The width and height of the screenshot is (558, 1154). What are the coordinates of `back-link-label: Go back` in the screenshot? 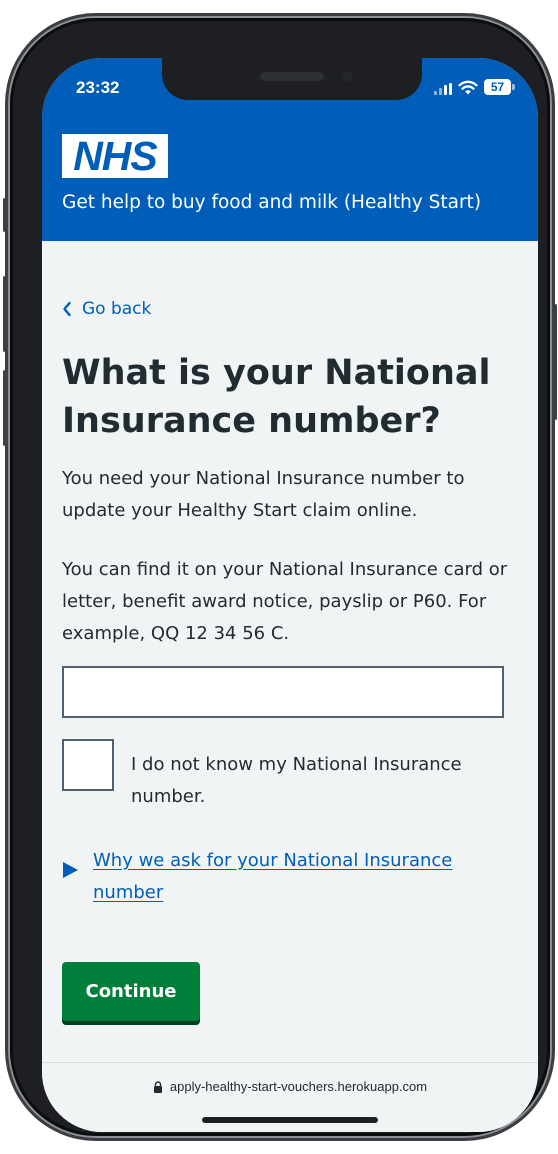 It's located at (117, 309).